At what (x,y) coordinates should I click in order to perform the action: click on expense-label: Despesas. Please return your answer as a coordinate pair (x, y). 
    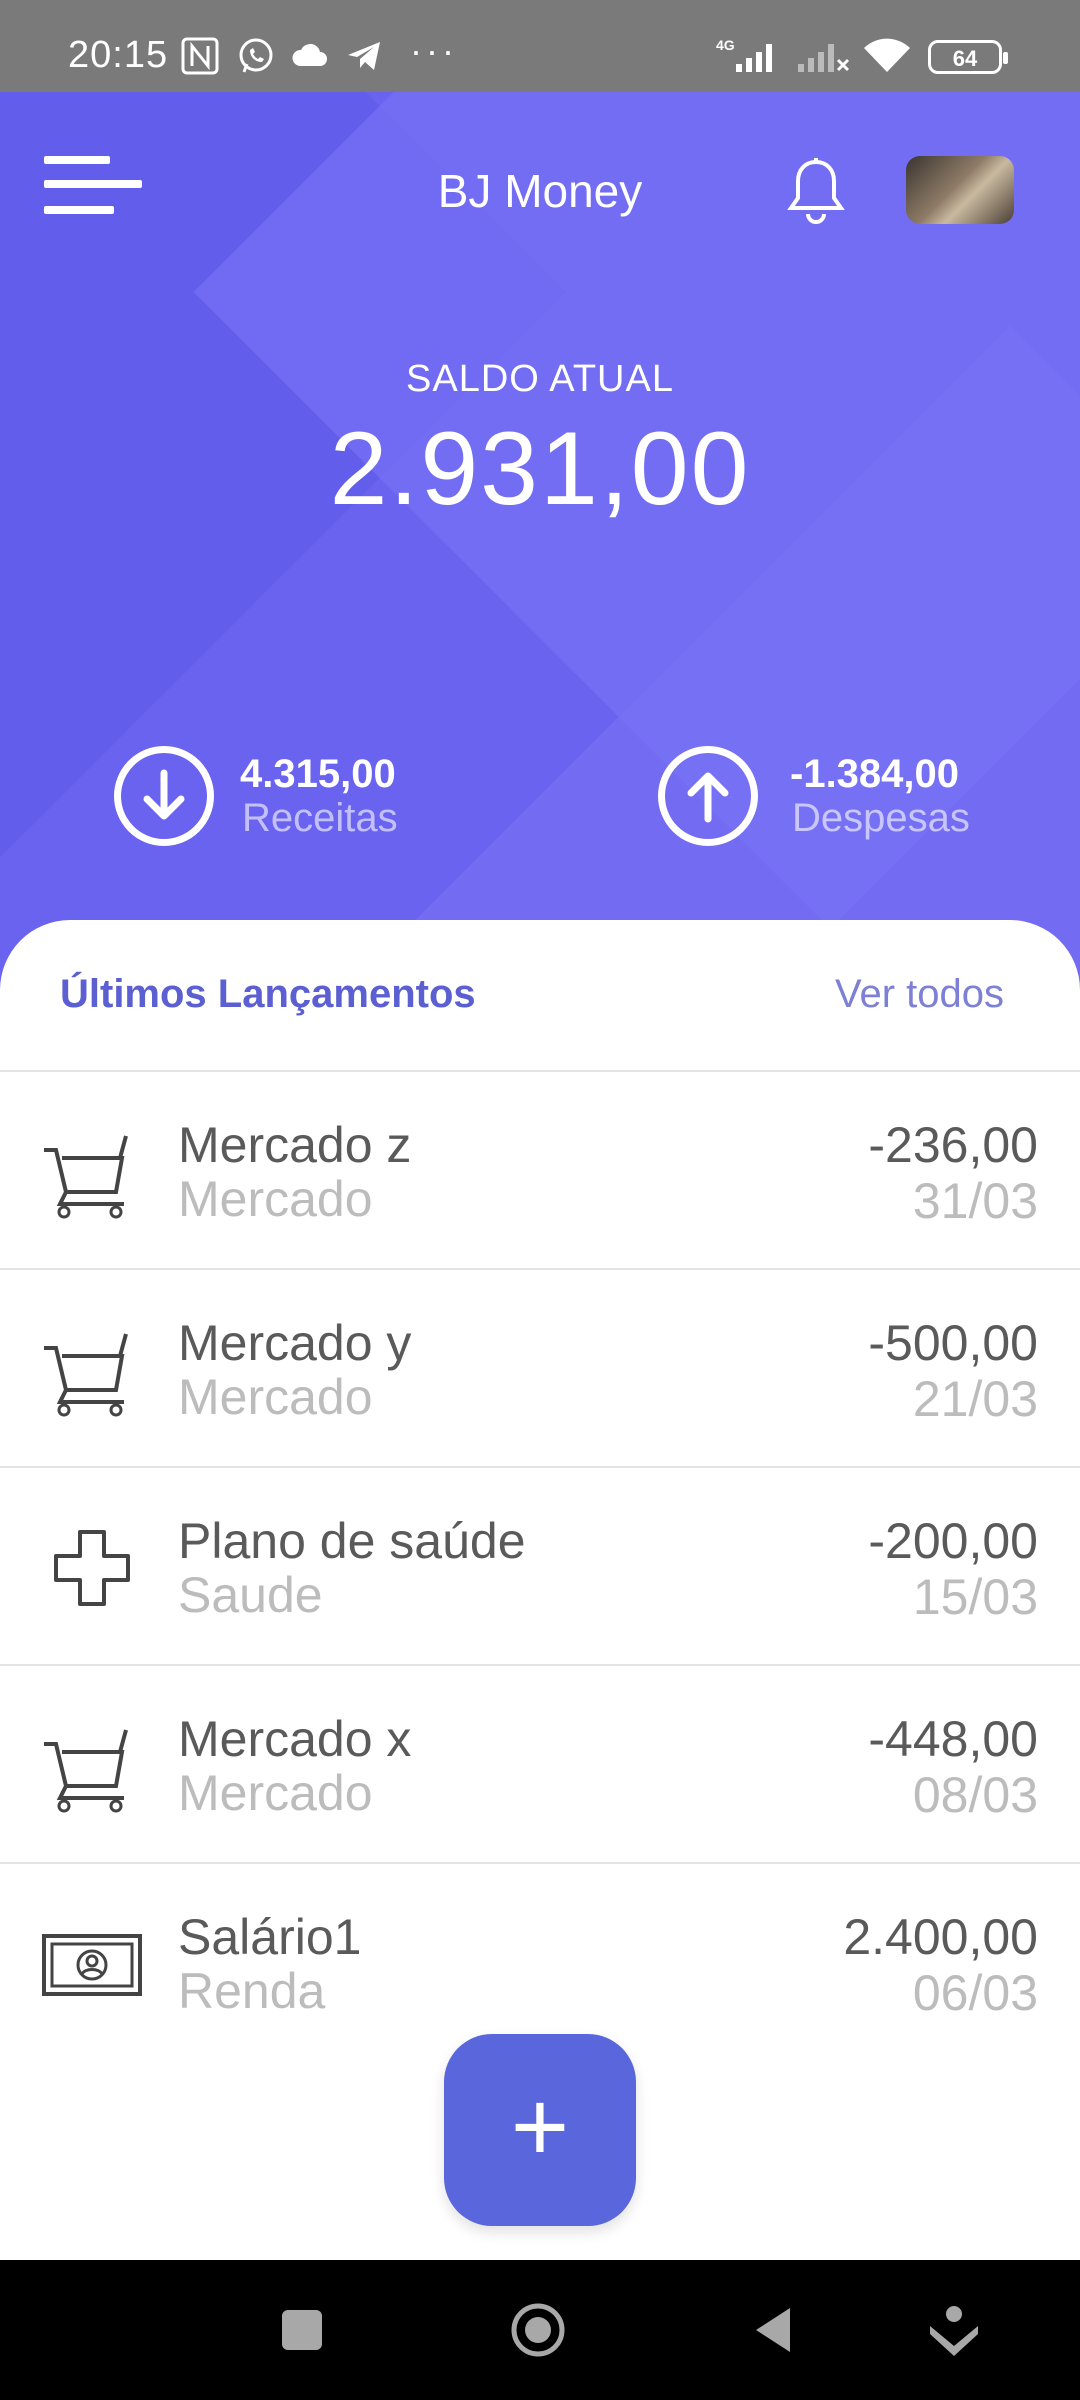
    Looking at the image, I should click on (881, 818).